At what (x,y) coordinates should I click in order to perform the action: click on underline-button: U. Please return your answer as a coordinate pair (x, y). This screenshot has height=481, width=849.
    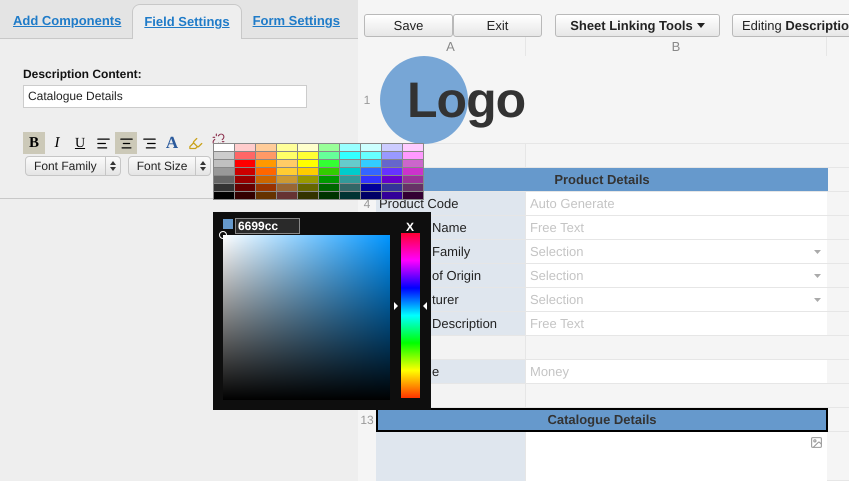
    Looking at the image, I should click on (80, 143).